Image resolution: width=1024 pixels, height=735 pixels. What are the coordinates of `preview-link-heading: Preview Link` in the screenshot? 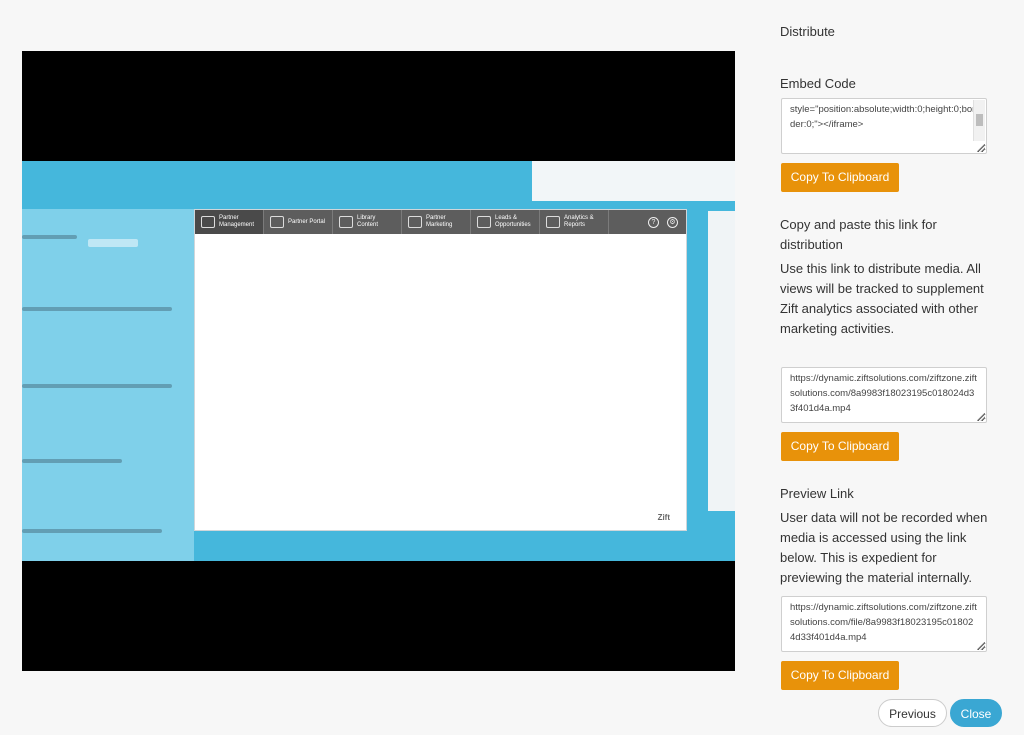 It's located at (817, 493).